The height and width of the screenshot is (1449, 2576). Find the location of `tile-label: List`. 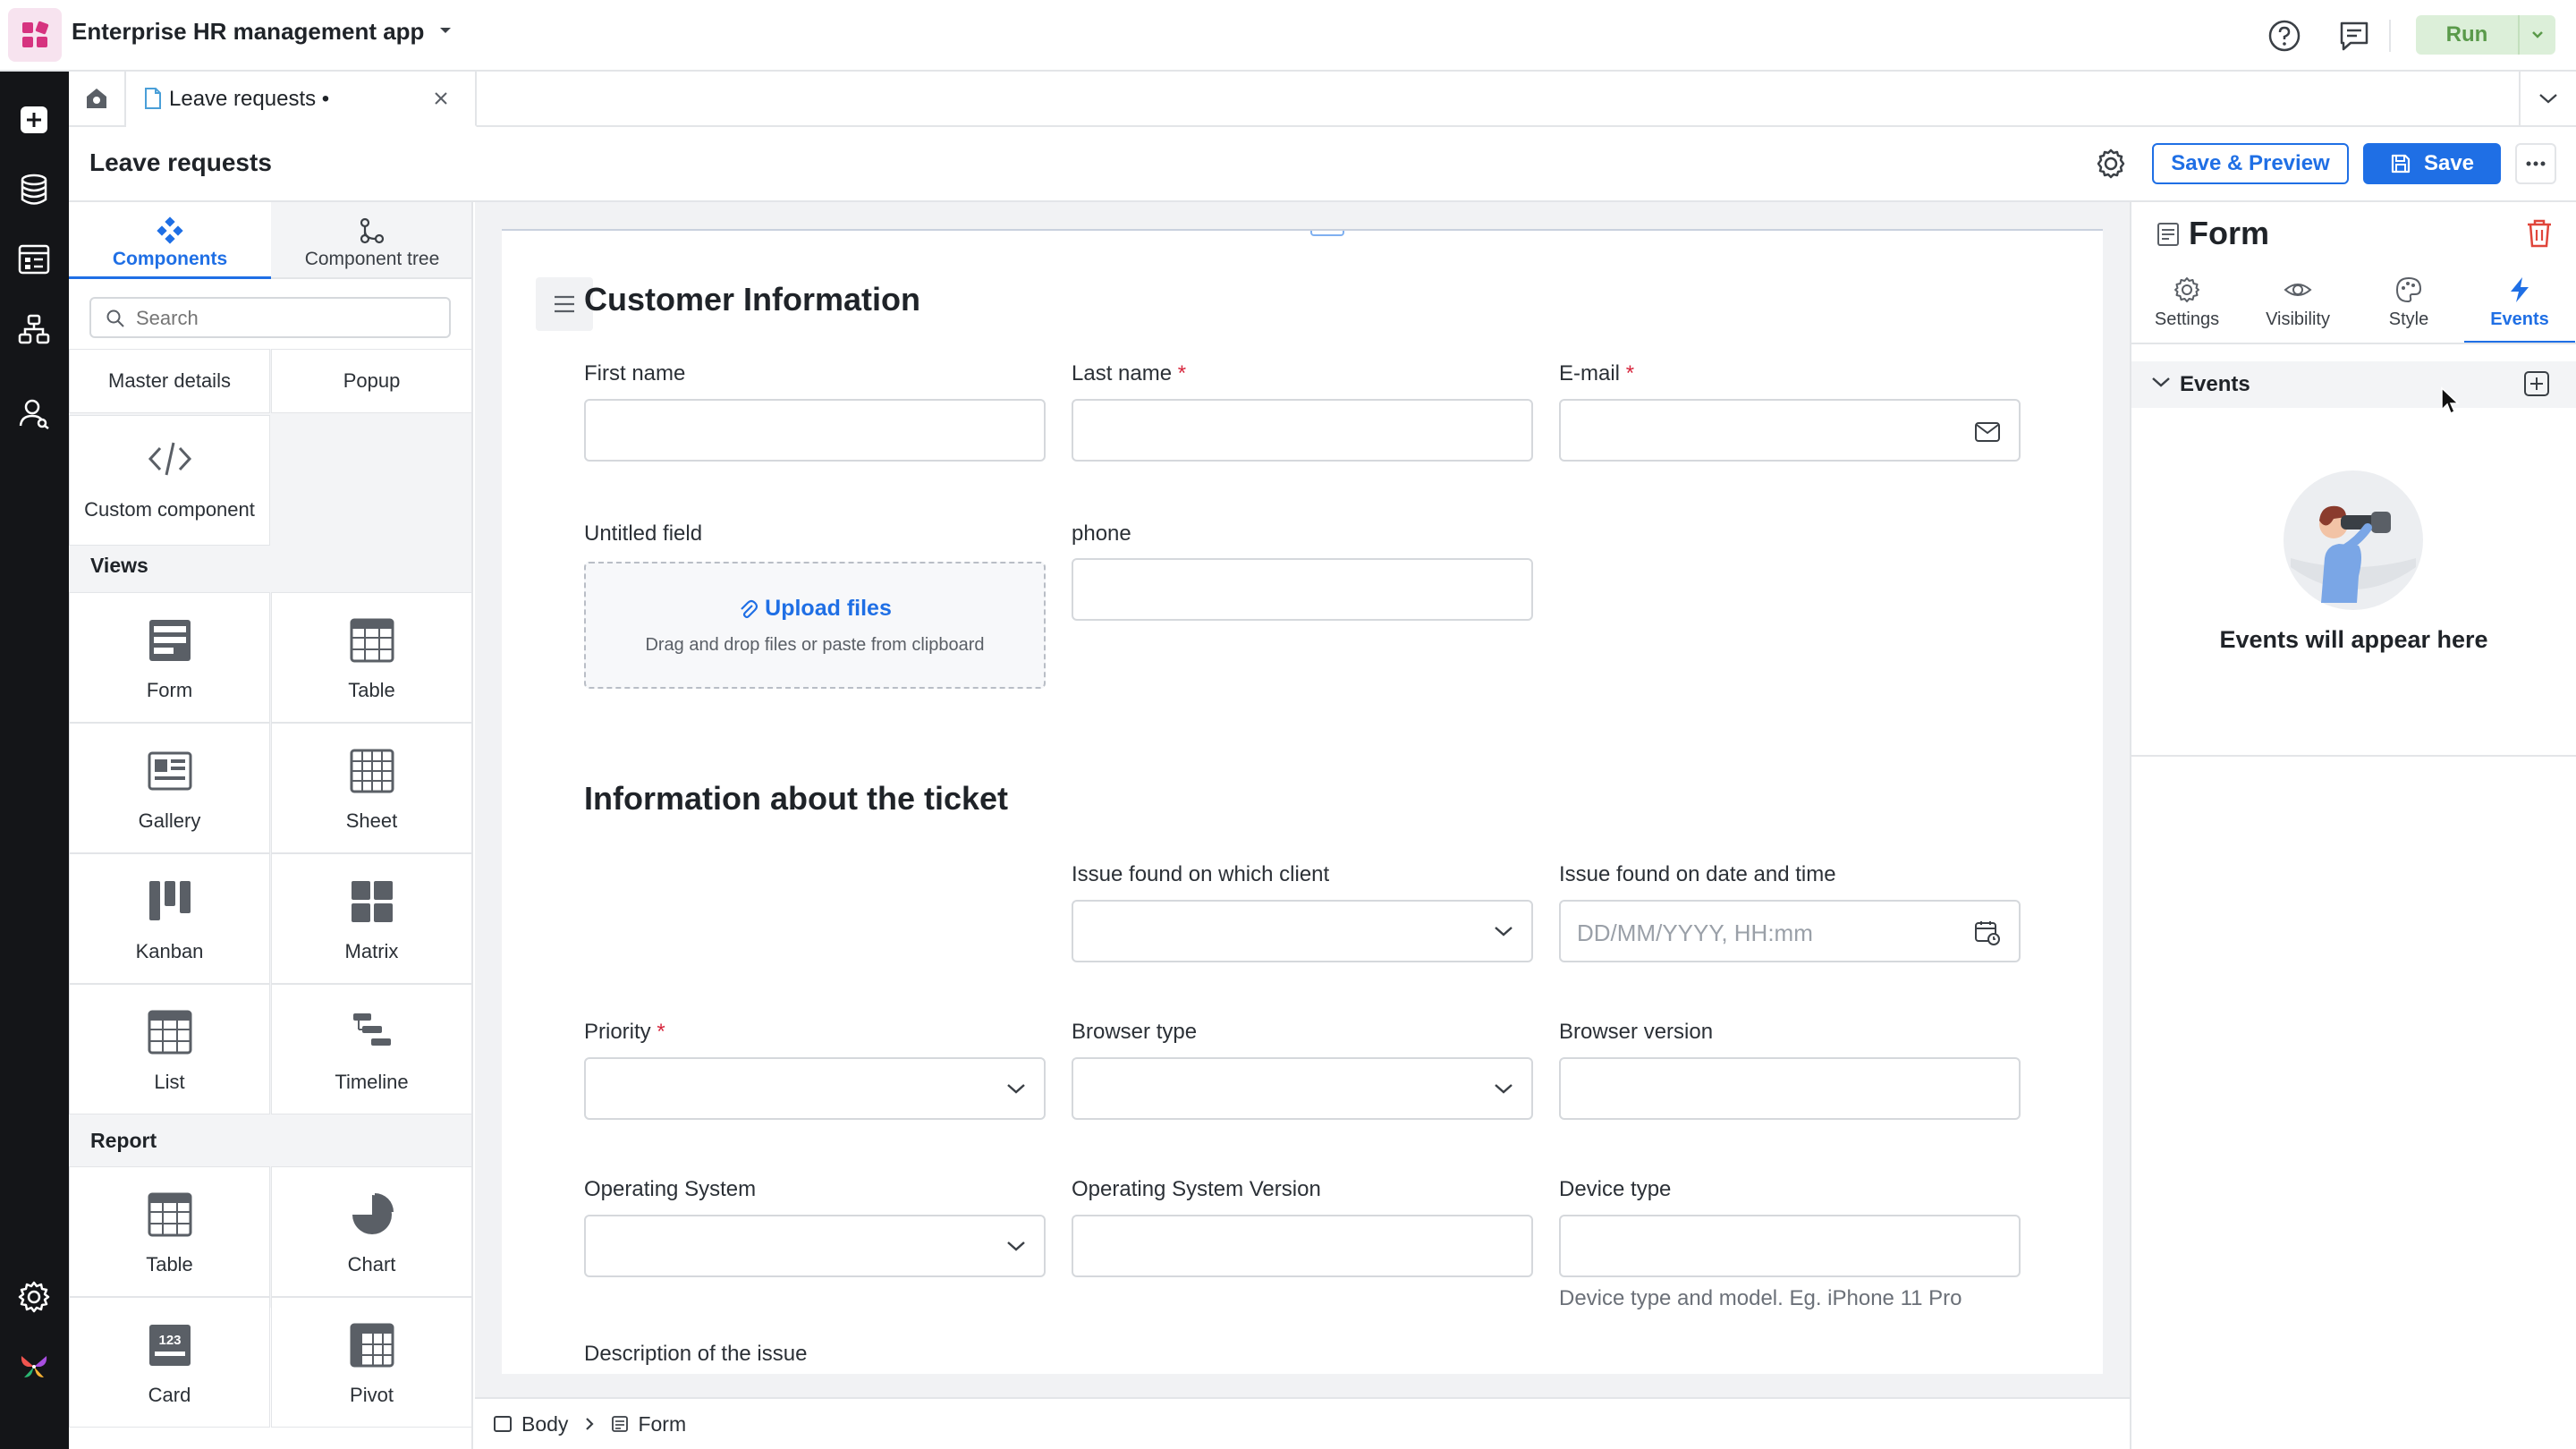

tile-label: List is located at coordinates (169, 1082).